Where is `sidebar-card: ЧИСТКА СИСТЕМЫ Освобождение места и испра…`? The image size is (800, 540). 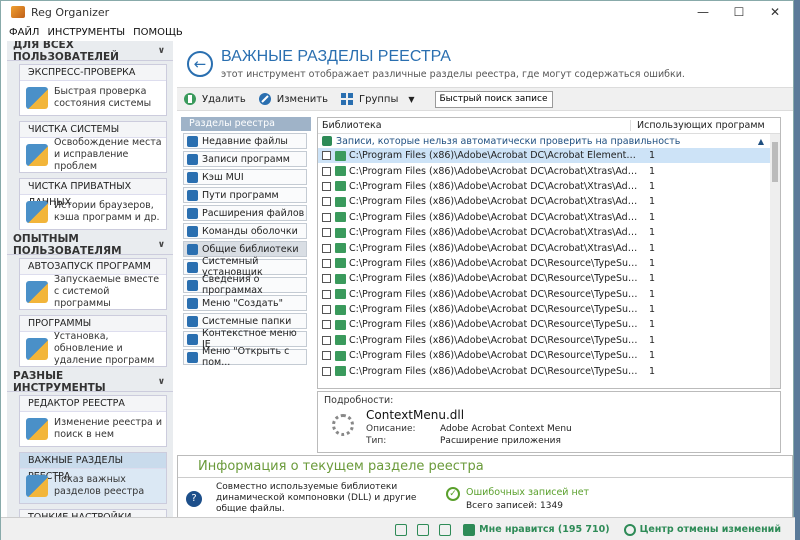
sidebar-card: ЧИСТКА СИСТЕМЫ Освобождение места и испра… is located at coordinates (93, 147).